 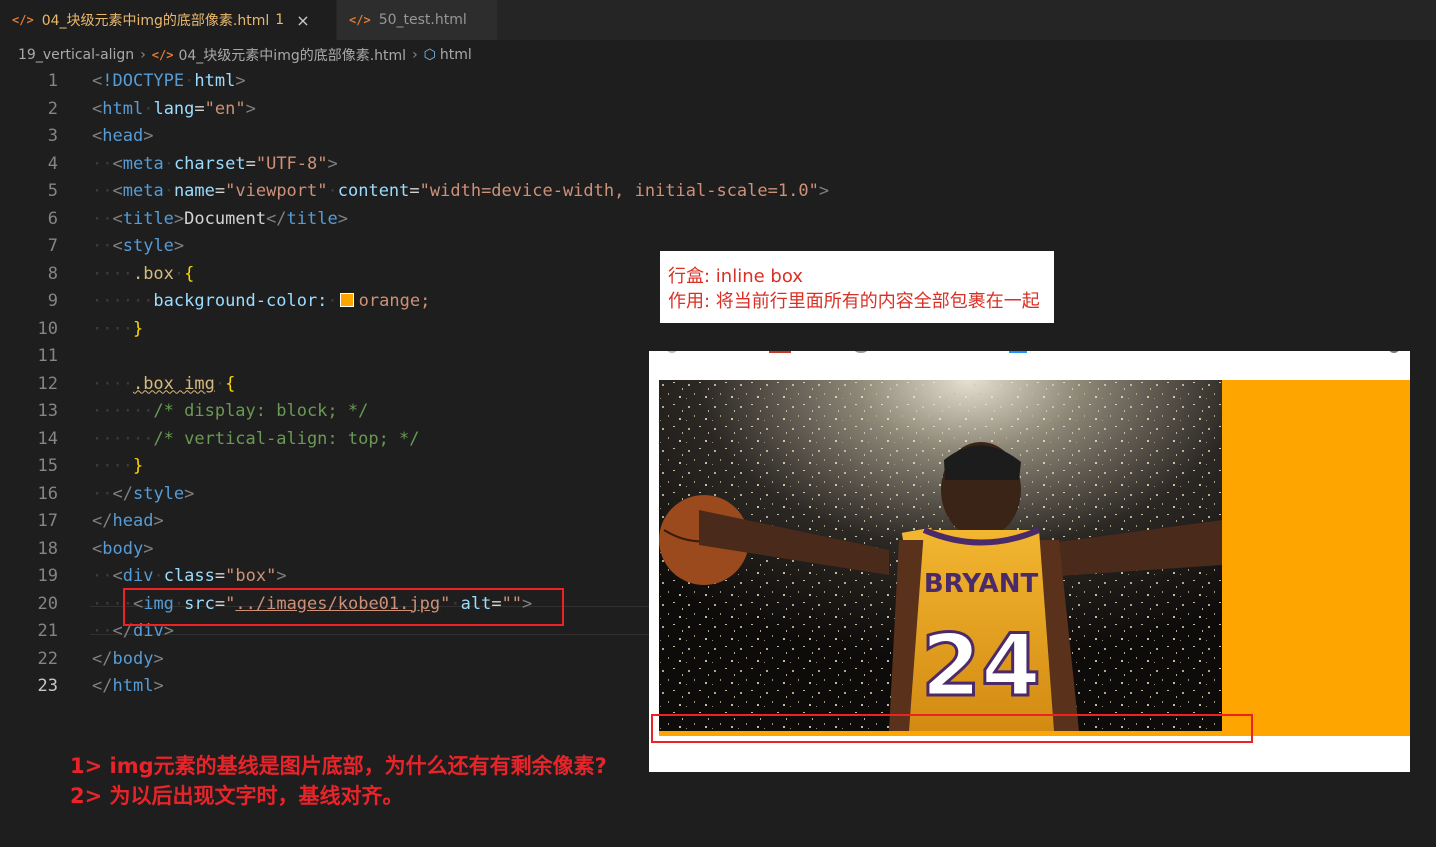 What do you see at coordinates (47, 576) in the screenshot?
I see `line-number: 19` at bounding box center [47, 576].